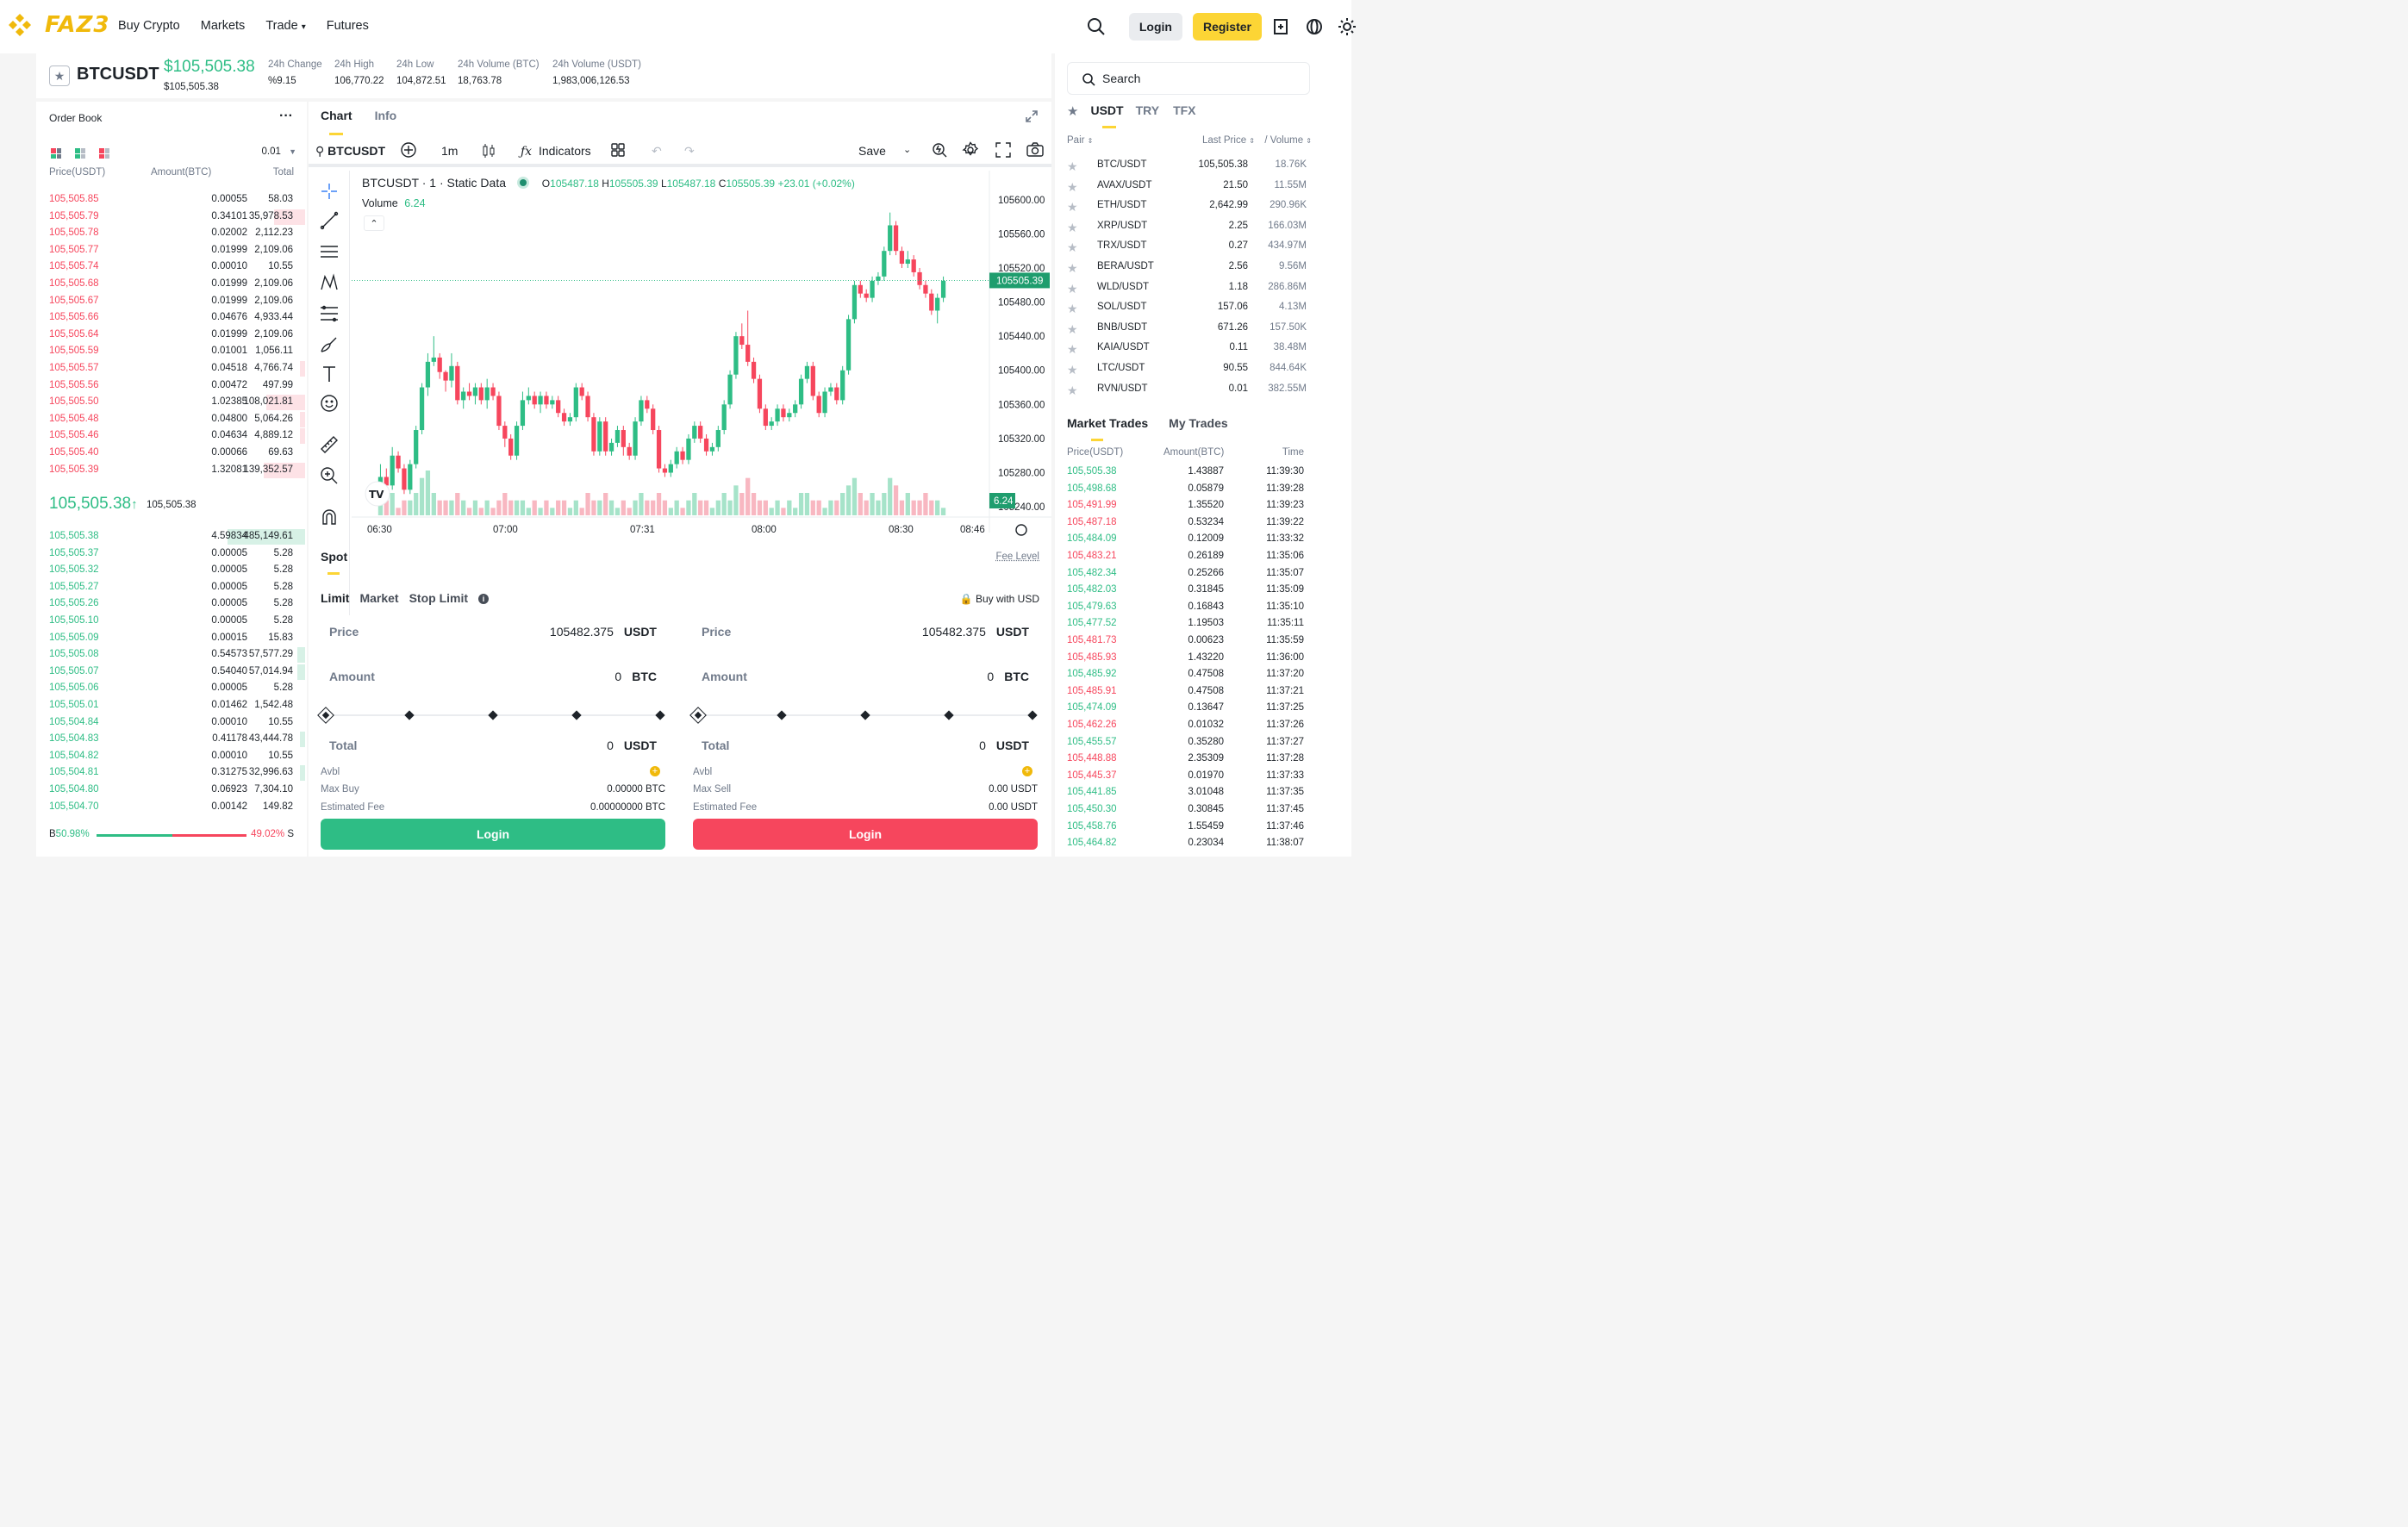  I want to click on indicators-button: ƒx Indicators, so click(556, 151).